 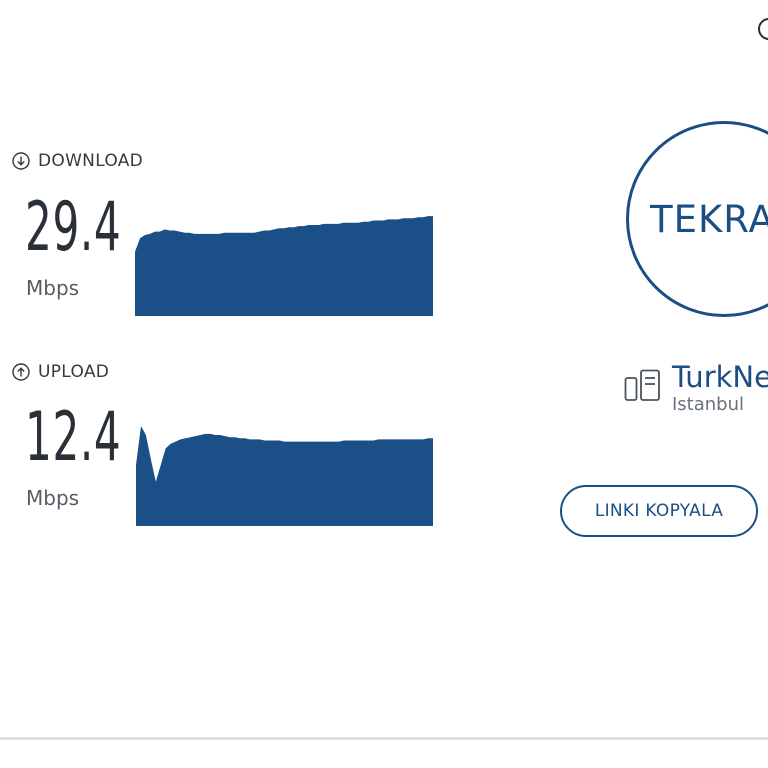 I want to click on arrow-down-circle-icon, so click(x=21, y=161).